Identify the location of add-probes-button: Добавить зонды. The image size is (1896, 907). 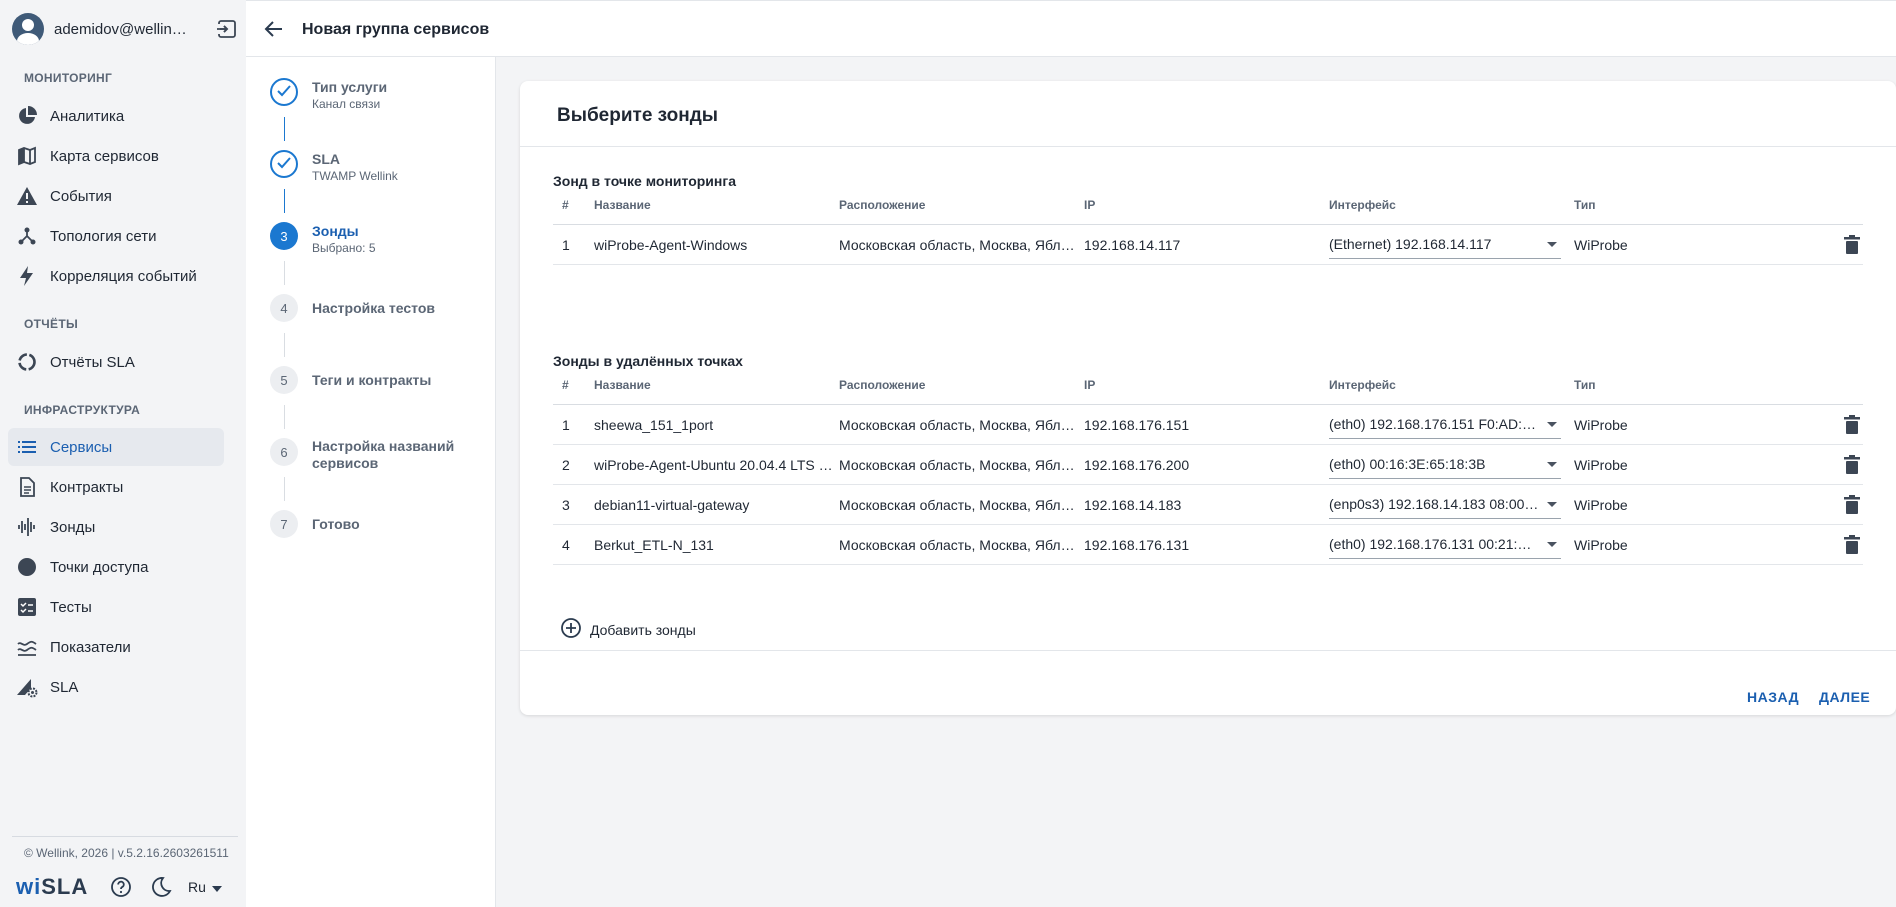
(628, 629).